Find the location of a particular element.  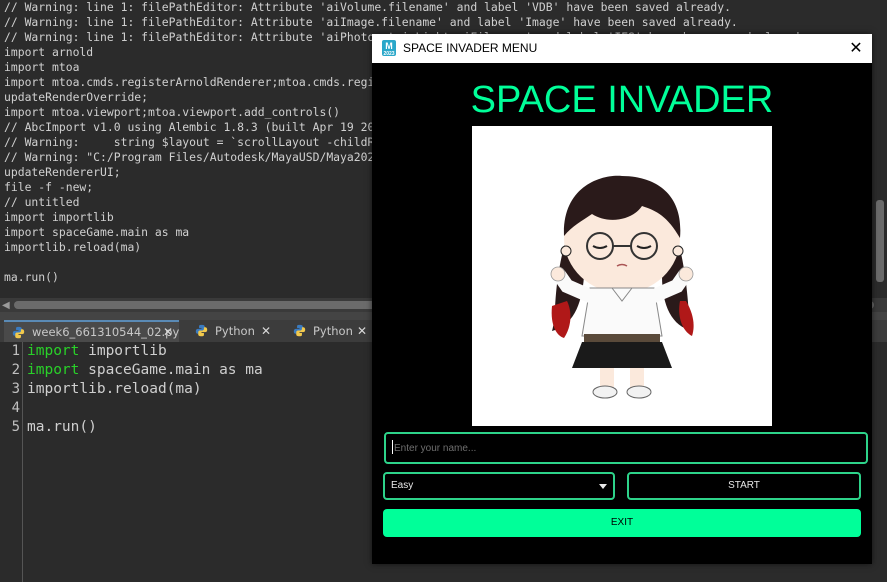

line-number: 4 is located at coordinates (15, 408).